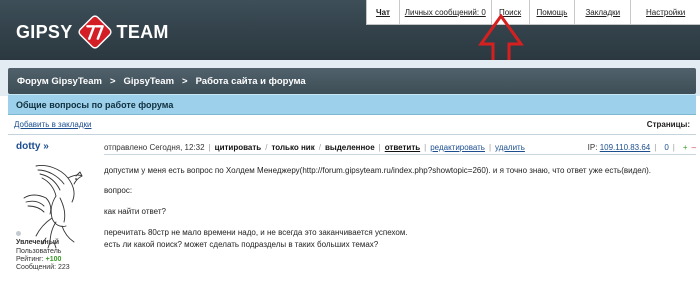  Describe the element at coordinates (32, 146) in the screenshot. I see `author-name: dotty »` at that location.